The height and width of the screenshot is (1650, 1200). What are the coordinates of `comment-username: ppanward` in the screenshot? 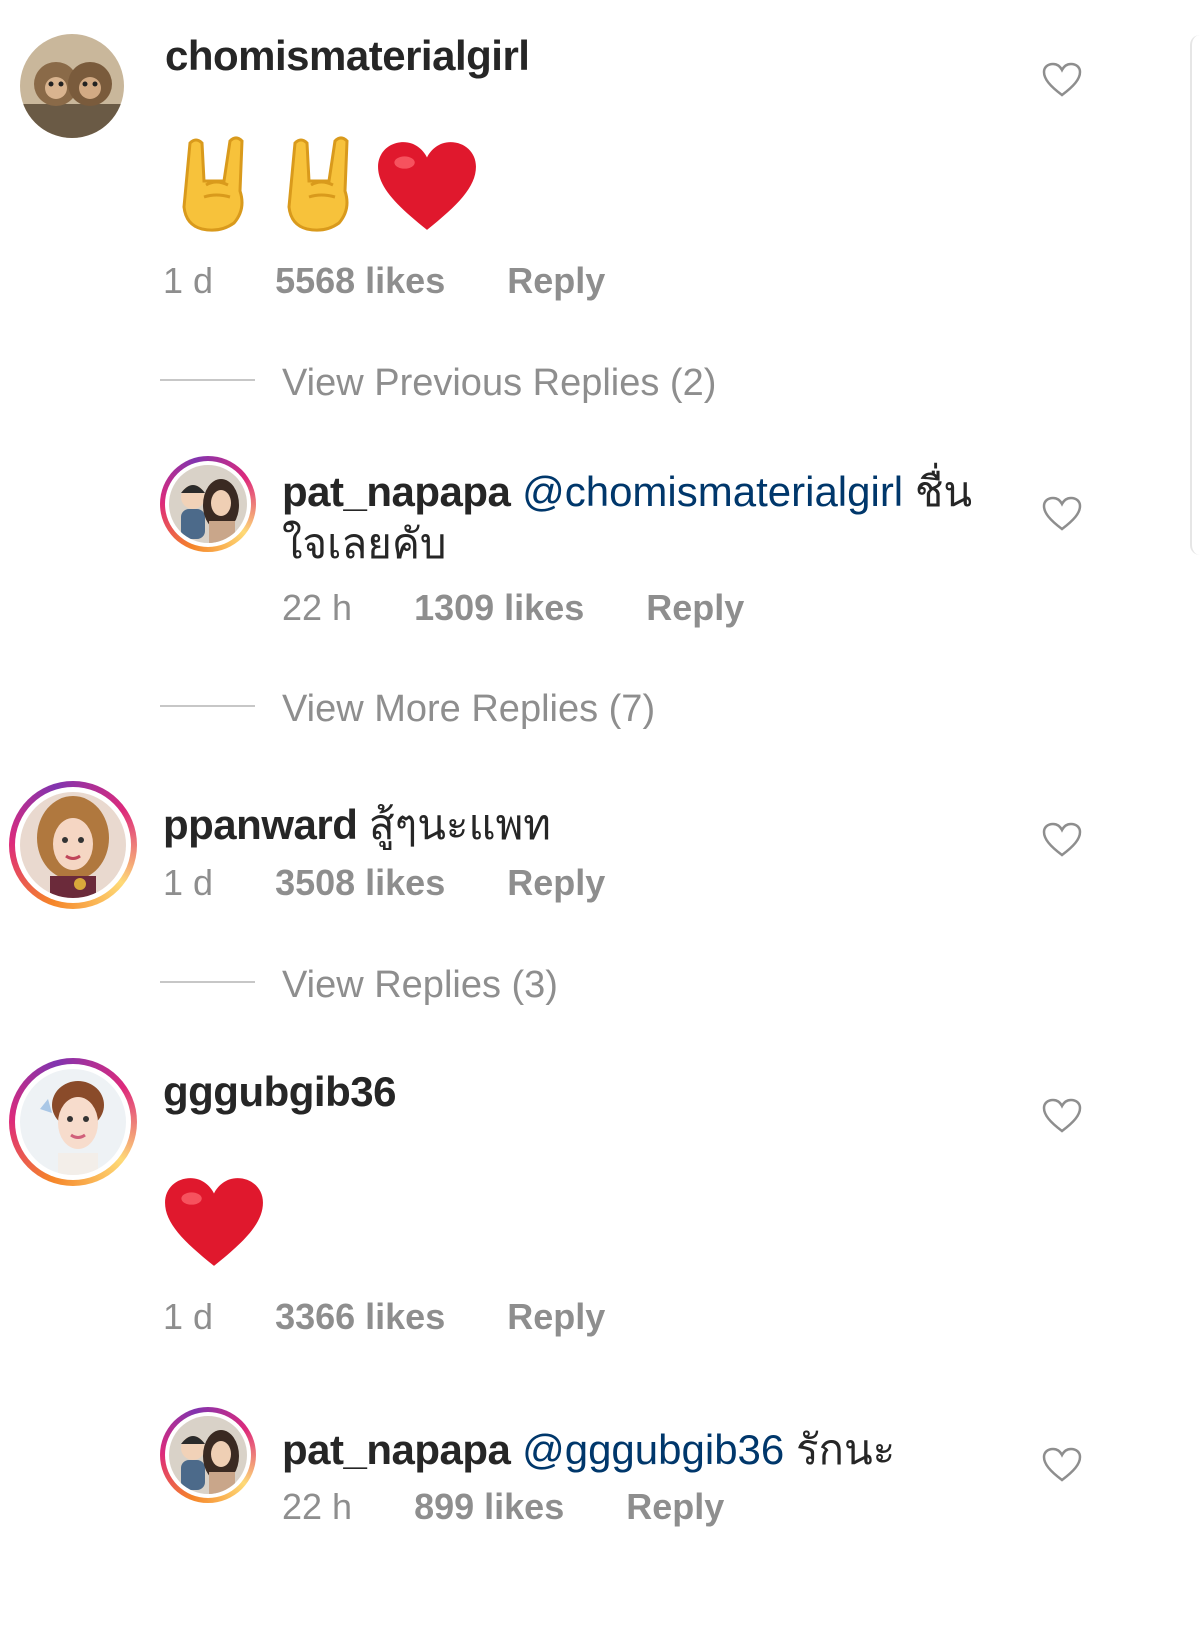 It's located at (260, 824).